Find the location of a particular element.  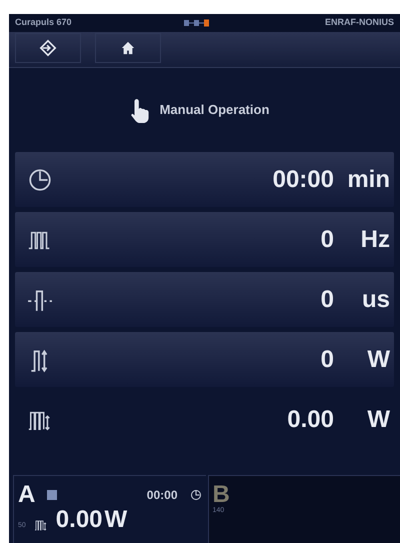

home-button is located at coordinates (128, 48).